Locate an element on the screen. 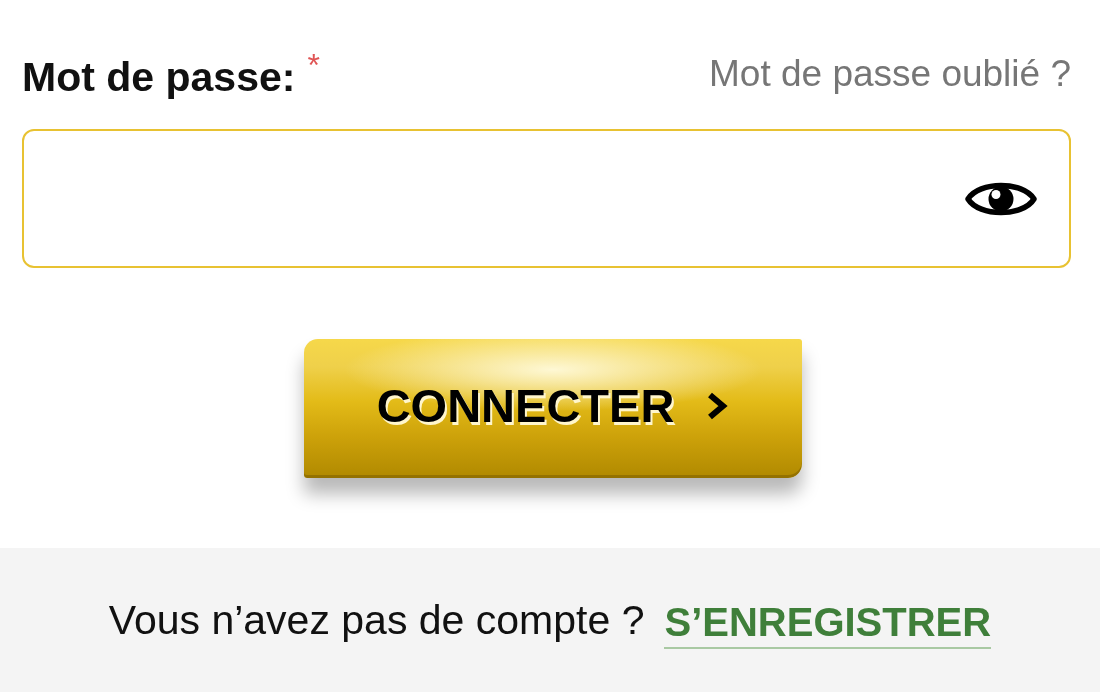 Image resolution: width=1100 pixels, height=692 pixels. login-button: CONNECTER is located at coordinates (552, 408).